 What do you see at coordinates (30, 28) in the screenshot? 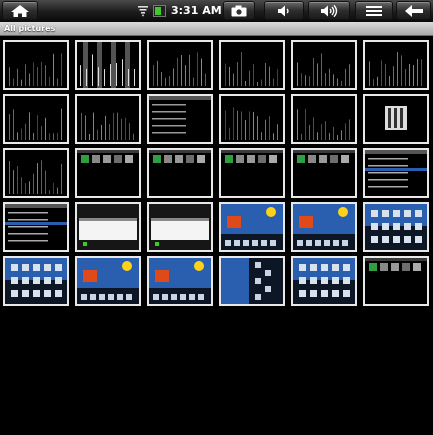
I see `gallery-title: All pictures` at bounding box center [30, 28].